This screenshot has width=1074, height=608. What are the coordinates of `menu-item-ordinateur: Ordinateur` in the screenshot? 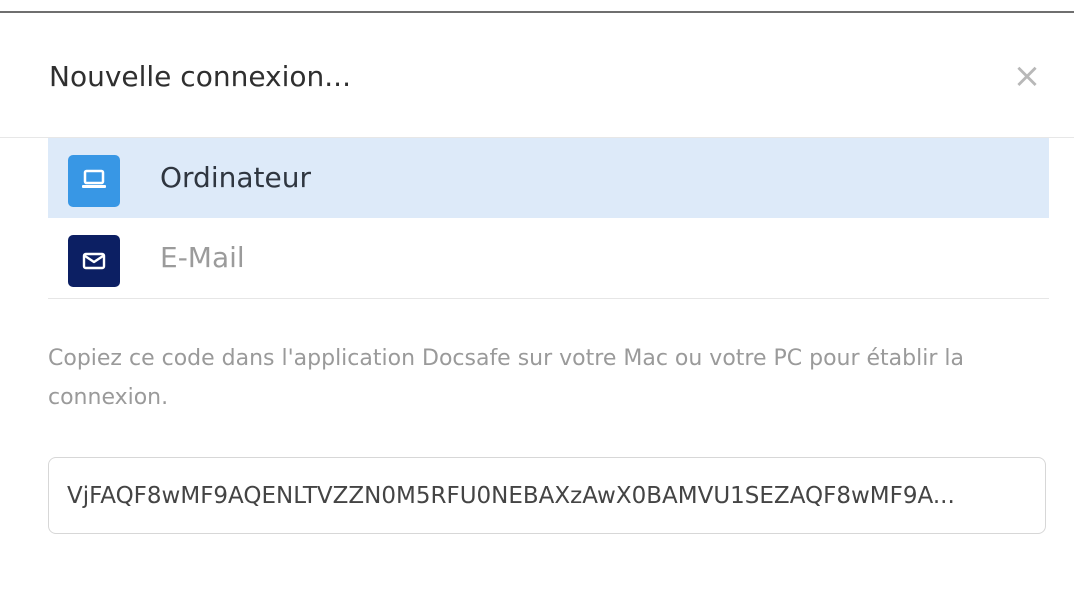 It's located at (548, 178).